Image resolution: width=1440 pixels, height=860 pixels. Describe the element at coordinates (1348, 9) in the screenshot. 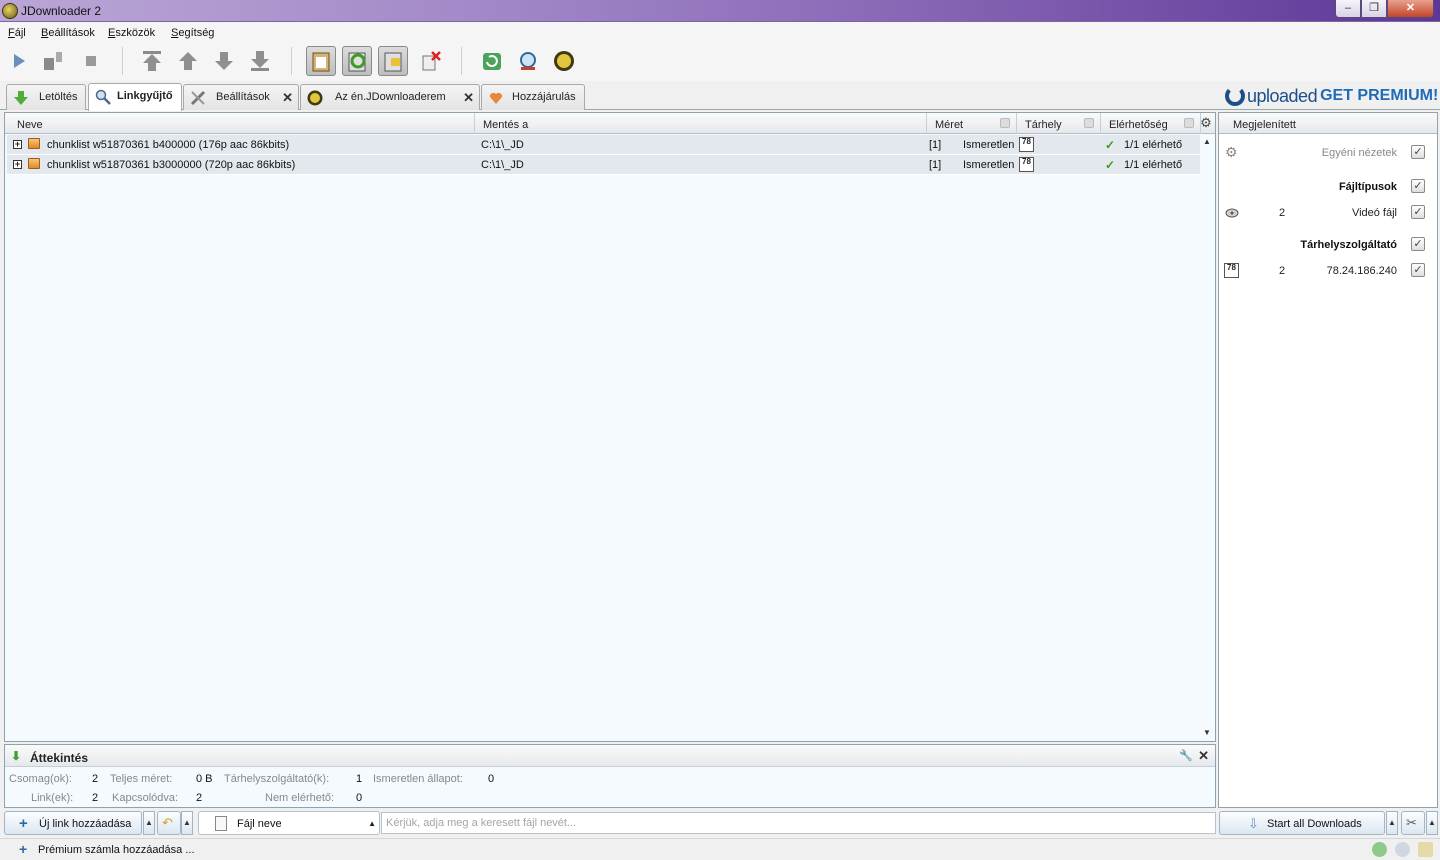

I see `minimize-button: –` at that location.